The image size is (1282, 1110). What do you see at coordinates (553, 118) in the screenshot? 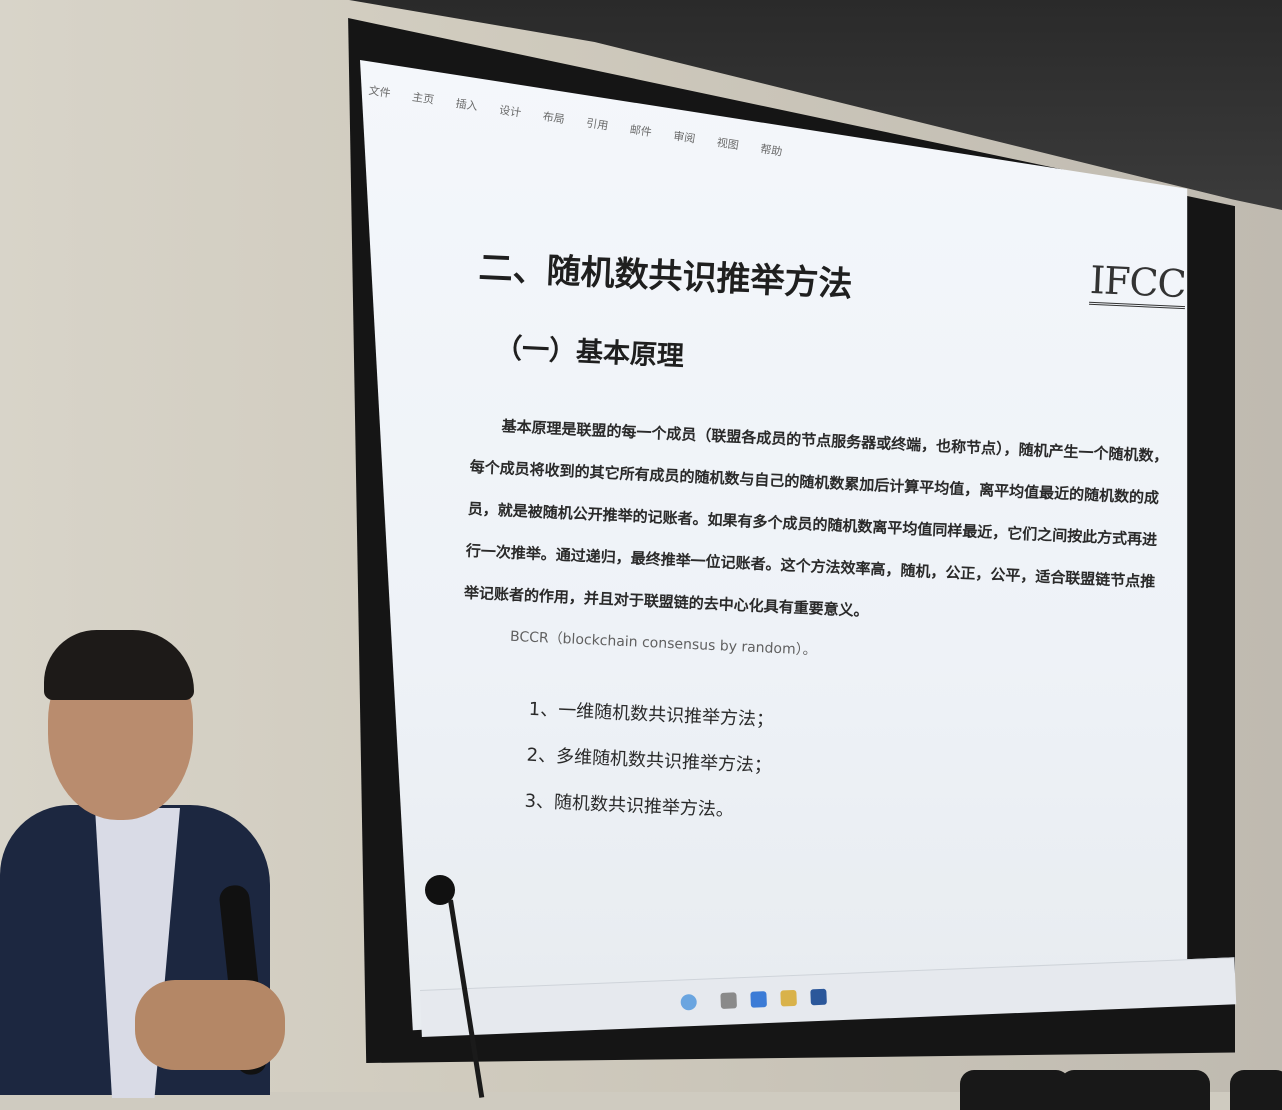
I see `ribbon-tab: 布局` at bounding box center [553, 118].